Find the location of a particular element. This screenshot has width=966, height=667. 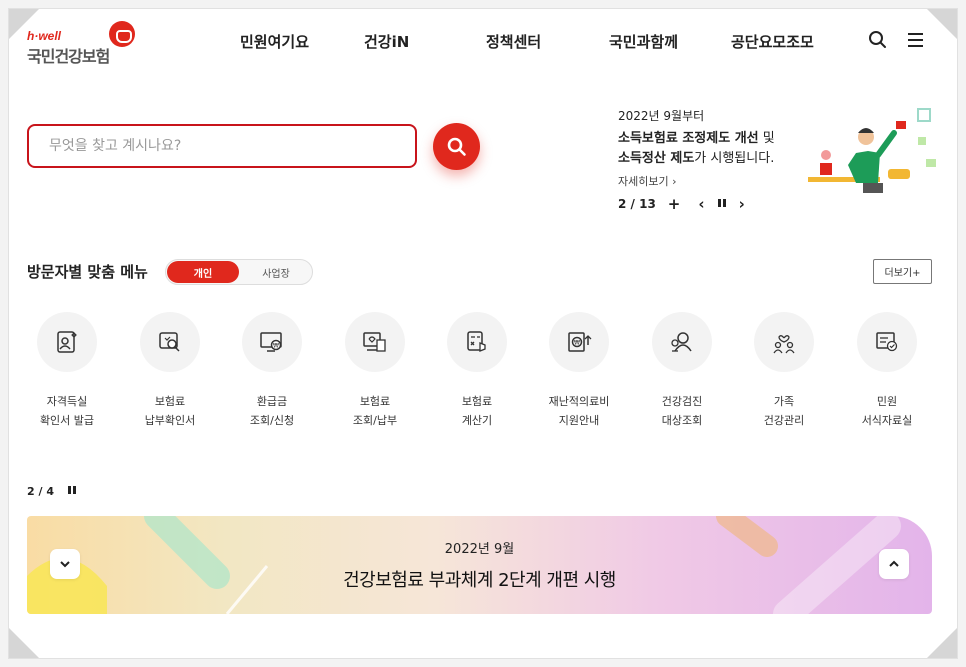

search-input is located at coordinates (222, 146).